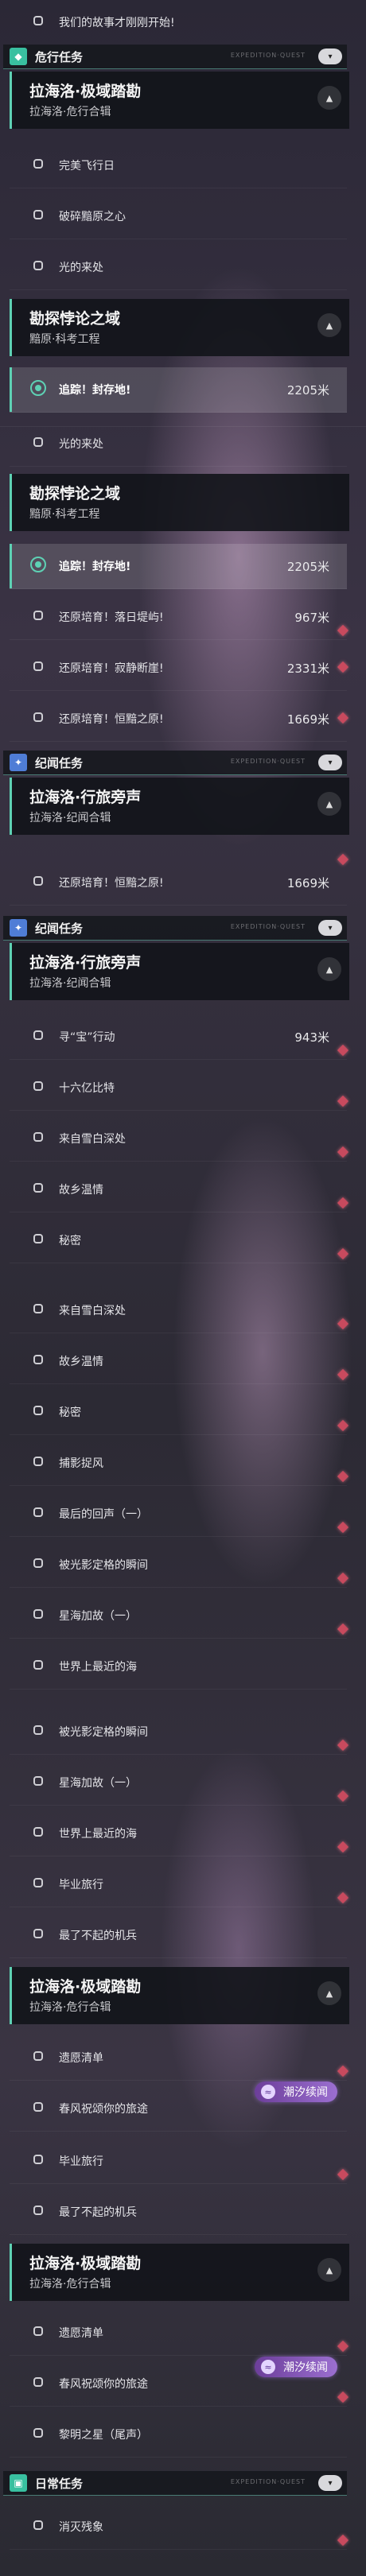 This screenshot has width=366, height=2576. Describe the element at coordinates (64, 514) in the screenshot. I see `chain-subtitle: 黯原·科考工程` at that location.